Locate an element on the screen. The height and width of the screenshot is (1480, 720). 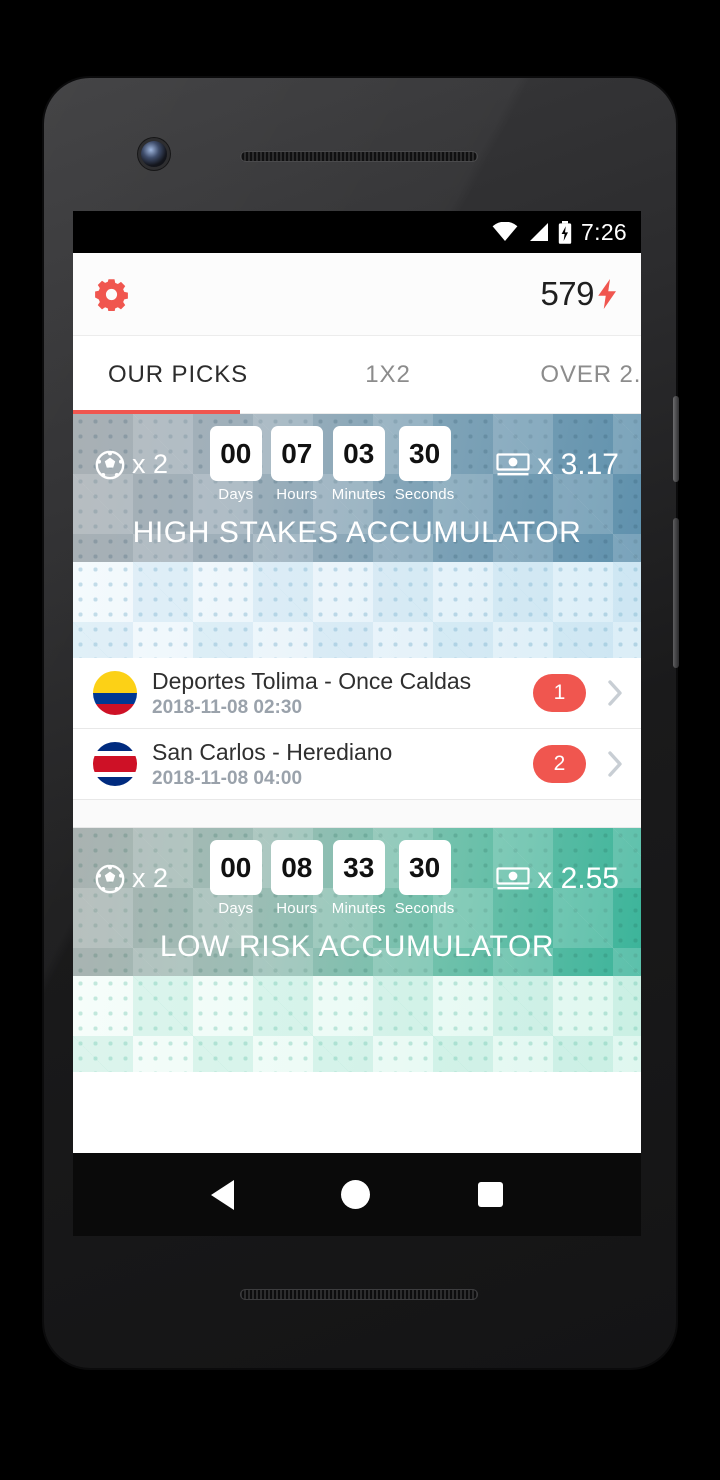
tab-label: 1X2 is located at coordinates (388, 374).